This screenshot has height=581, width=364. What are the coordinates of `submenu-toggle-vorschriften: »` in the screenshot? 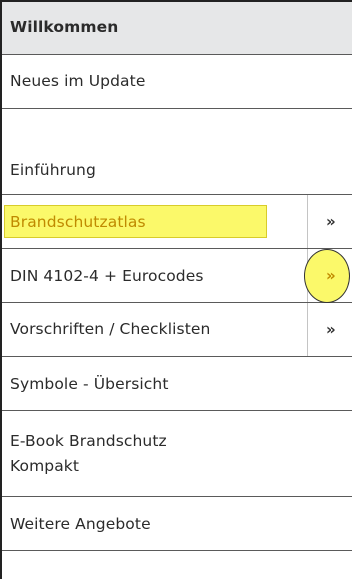 It's located at (329, 329).